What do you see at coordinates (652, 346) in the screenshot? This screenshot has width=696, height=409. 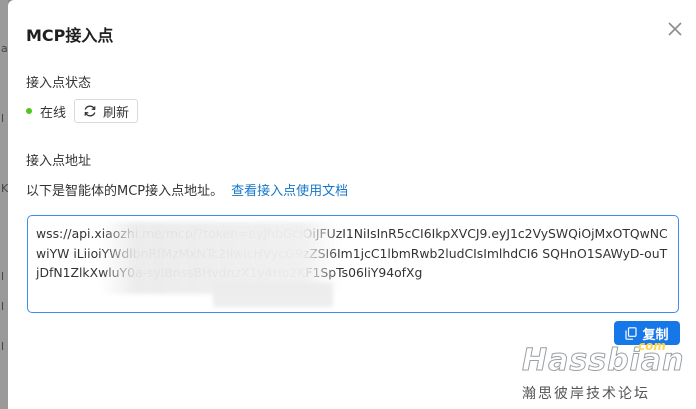 I see `watermark-suffix: com` at bounding box center [652, 346].